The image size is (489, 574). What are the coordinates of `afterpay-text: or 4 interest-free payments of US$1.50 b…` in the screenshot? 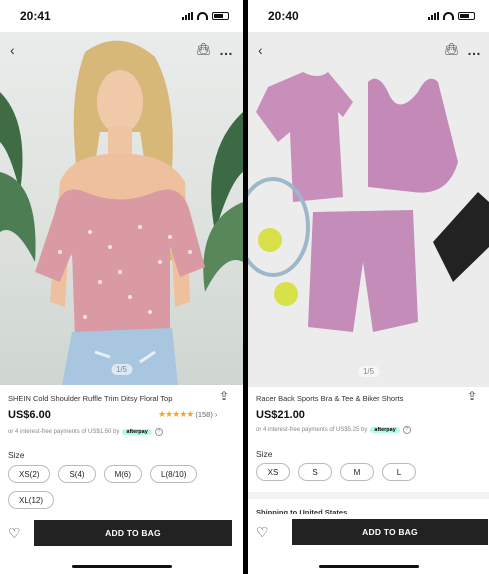 It's located at (64, 432).